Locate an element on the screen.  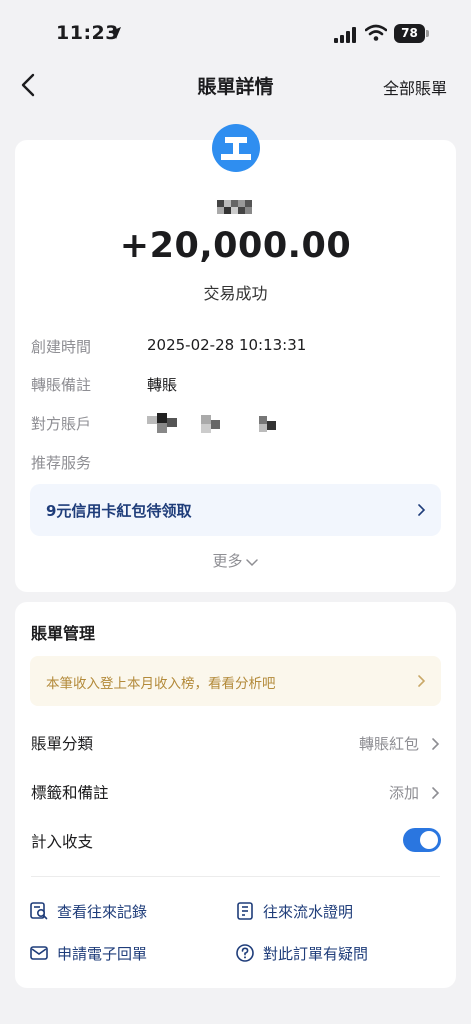
more-label: 更多 is located at coordinates (227, 561).